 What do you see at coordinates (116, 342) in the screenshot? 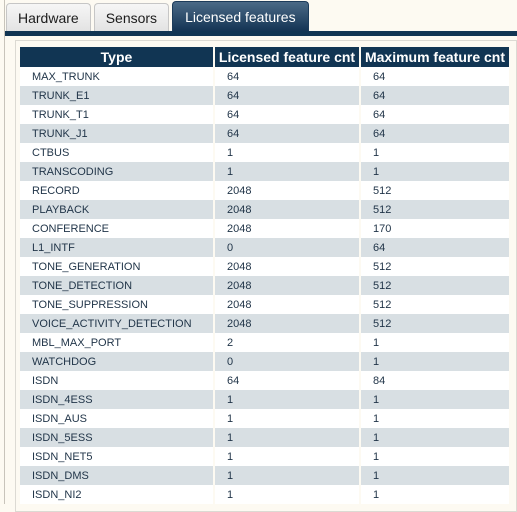
I see `cell-type: MBL_MAX_PORT` at bounding box center [116, 342].